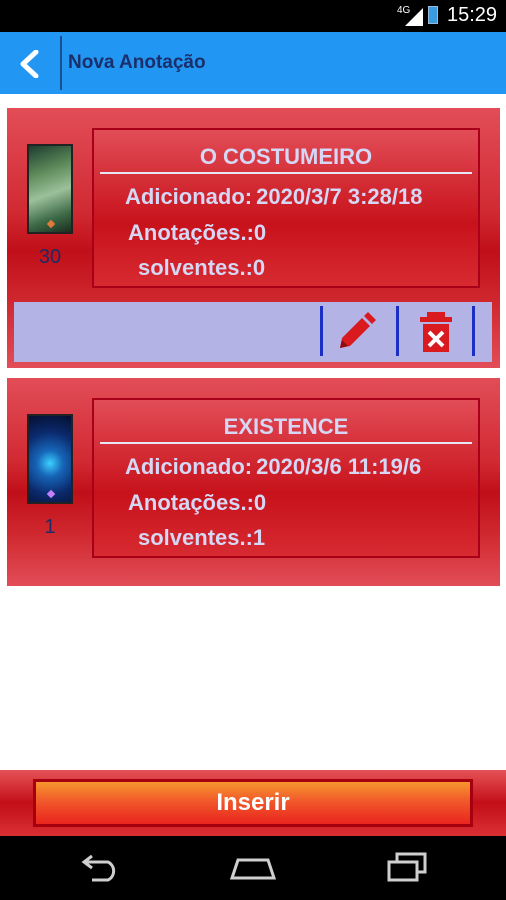  I want to click on added-line: Adicionado: 2020/3/6 11:19/6, so click(273, 467).